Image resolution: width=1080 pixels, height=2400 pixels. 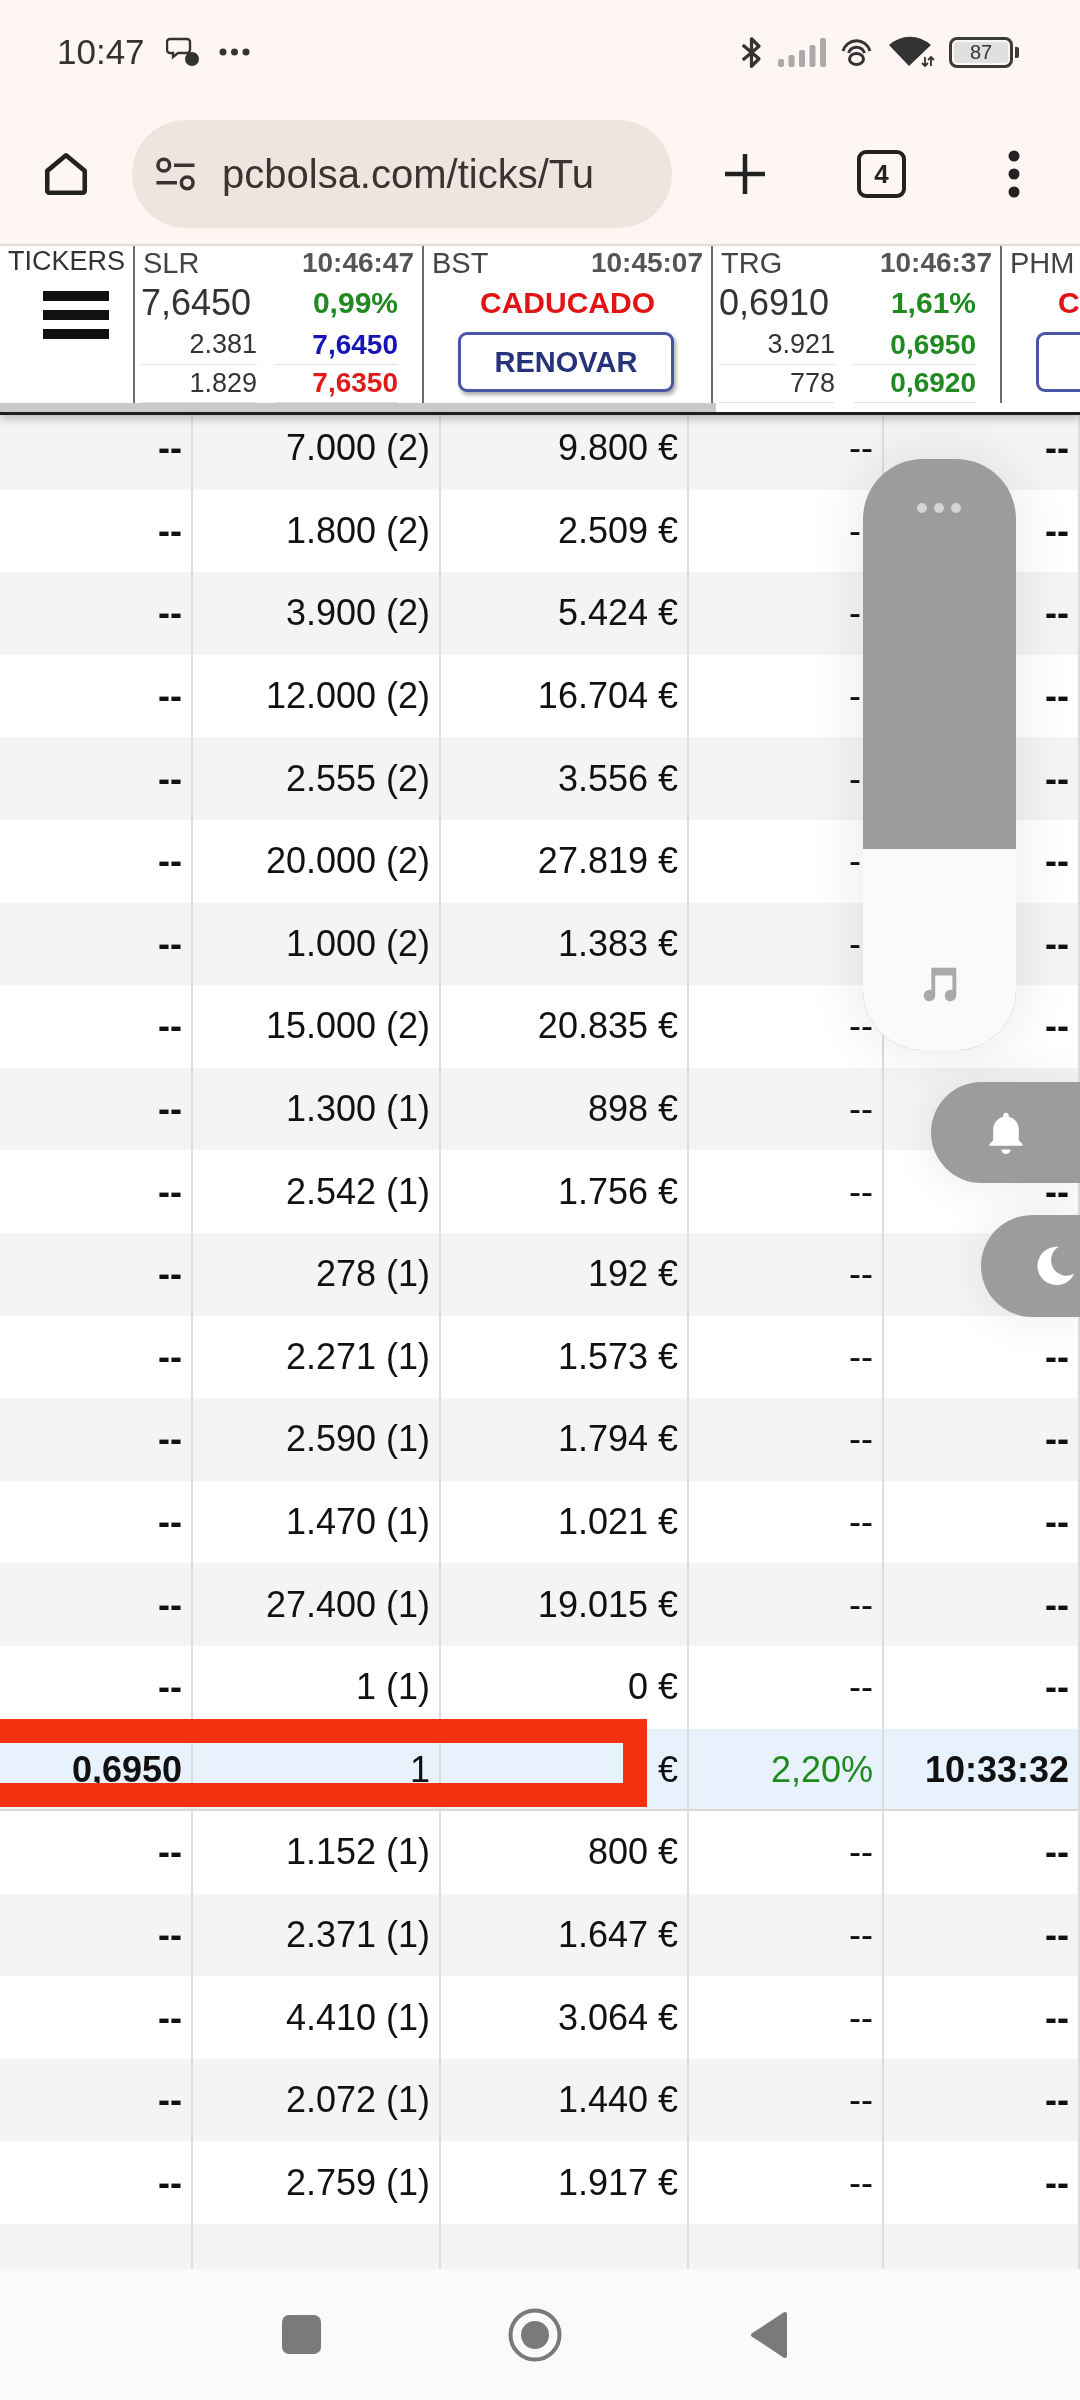 What do you see at coordinates (347, 861) in the screenshot?
I see `table-value: 20.000 (2)` at bounding box center [347, 861].